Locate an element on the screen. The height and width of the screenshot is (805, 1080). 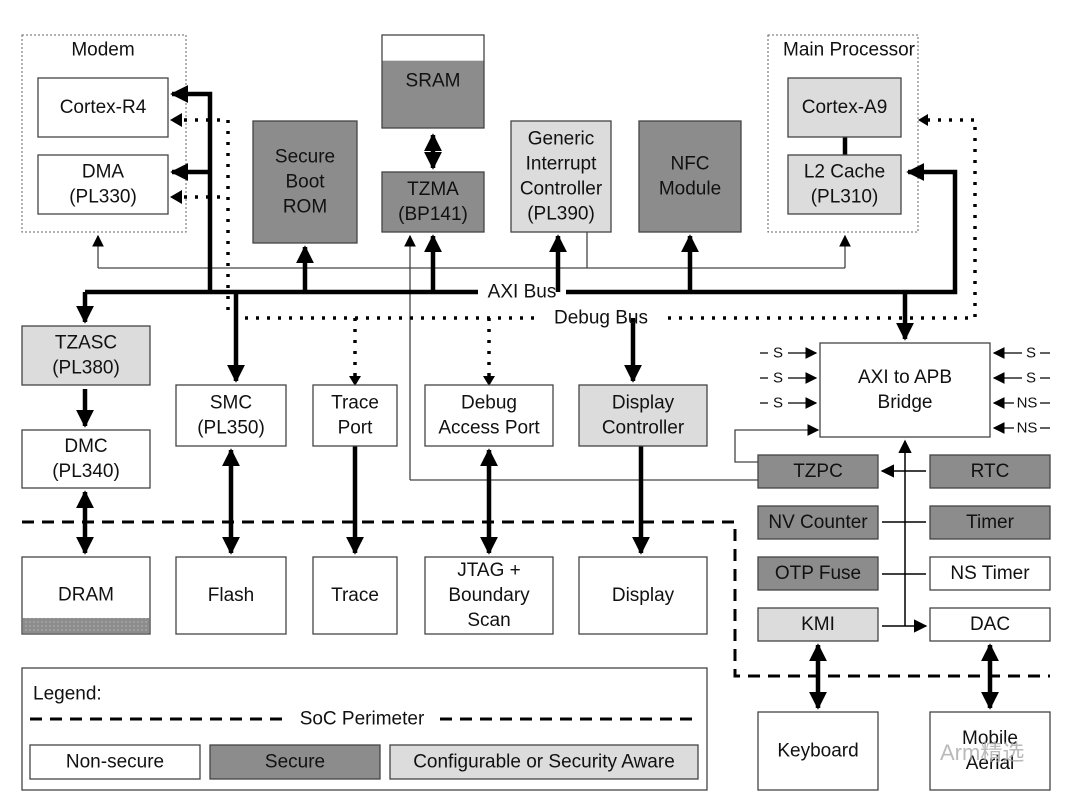
block-label: DRAM is located at coordinates (86, 595).